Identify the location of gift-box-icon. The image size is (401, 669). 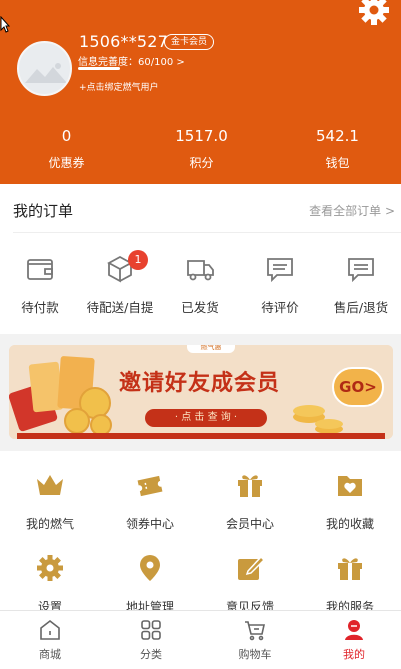
(350, 569).